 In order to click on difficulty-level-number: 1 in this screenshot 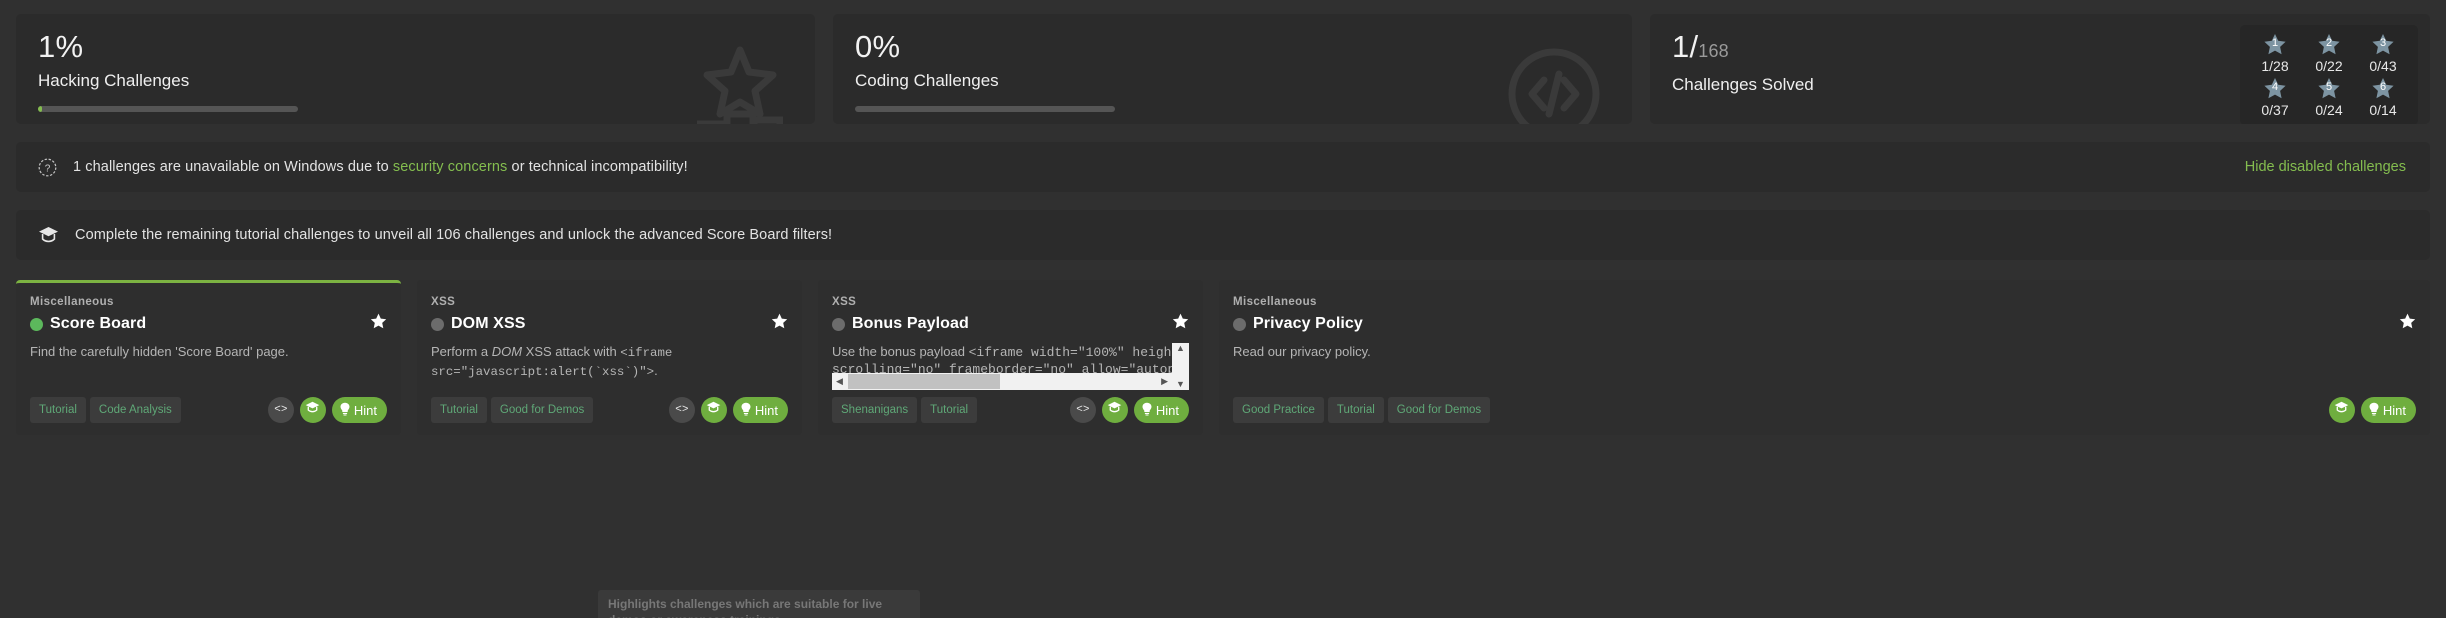, I will do `click(2275, 43)`.